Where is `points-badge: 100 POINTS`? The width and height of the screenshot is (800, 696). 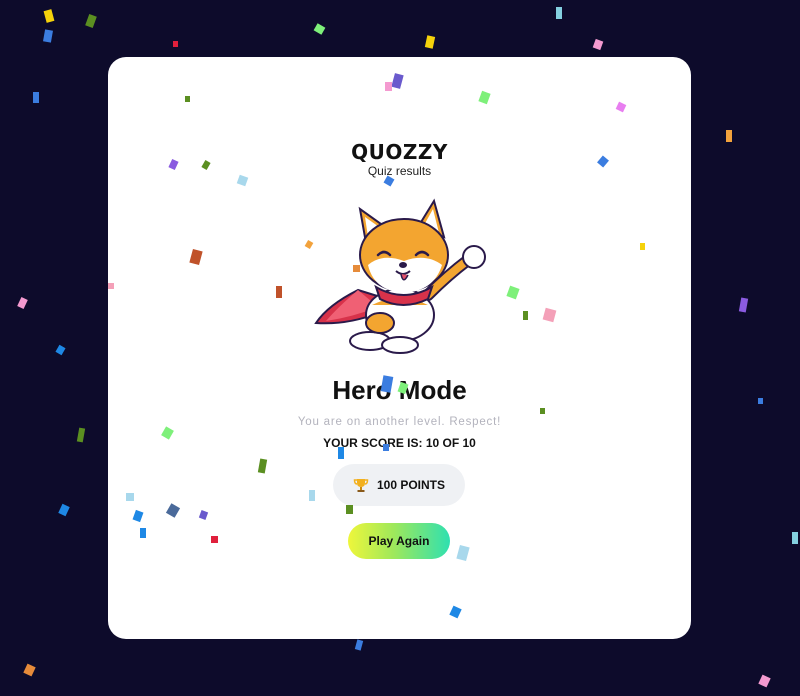 points-badge: 100 POINTS is located at coordinates (399, 485).